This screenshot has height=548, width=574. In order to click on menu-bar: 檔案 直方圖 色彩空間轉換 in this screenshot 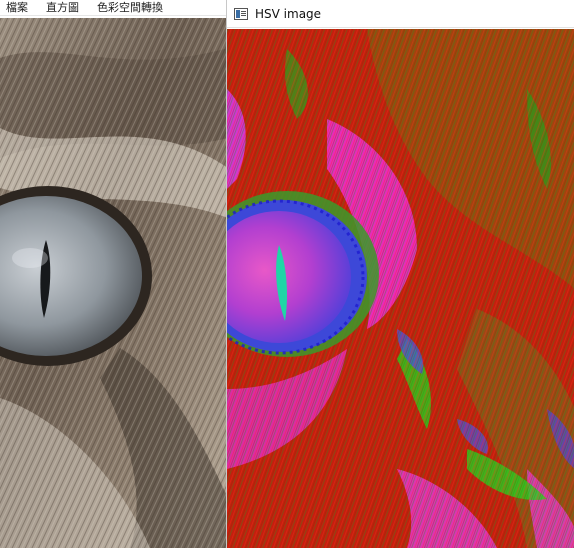, I will do `click(114, 8)`.